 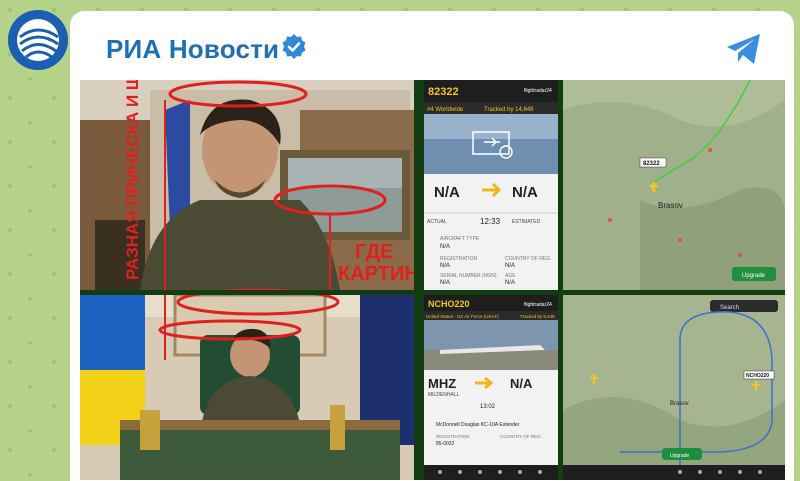 What do you see at coordinates (510, 283) in the screenshot?
I see `flight1-age: N/A` at bounding box center [510, 283].